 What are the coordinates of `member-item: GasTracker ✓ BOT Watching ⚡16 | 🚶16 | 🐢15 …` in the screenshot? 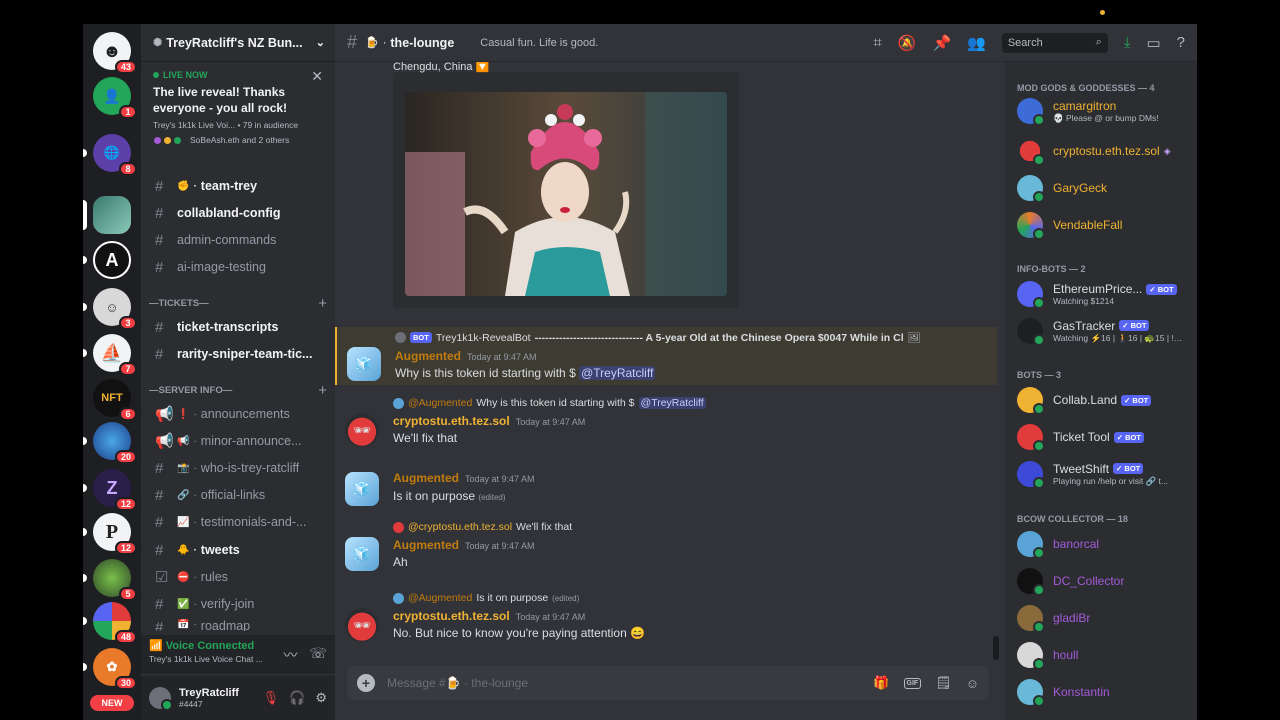 It's located at (1105, 331).